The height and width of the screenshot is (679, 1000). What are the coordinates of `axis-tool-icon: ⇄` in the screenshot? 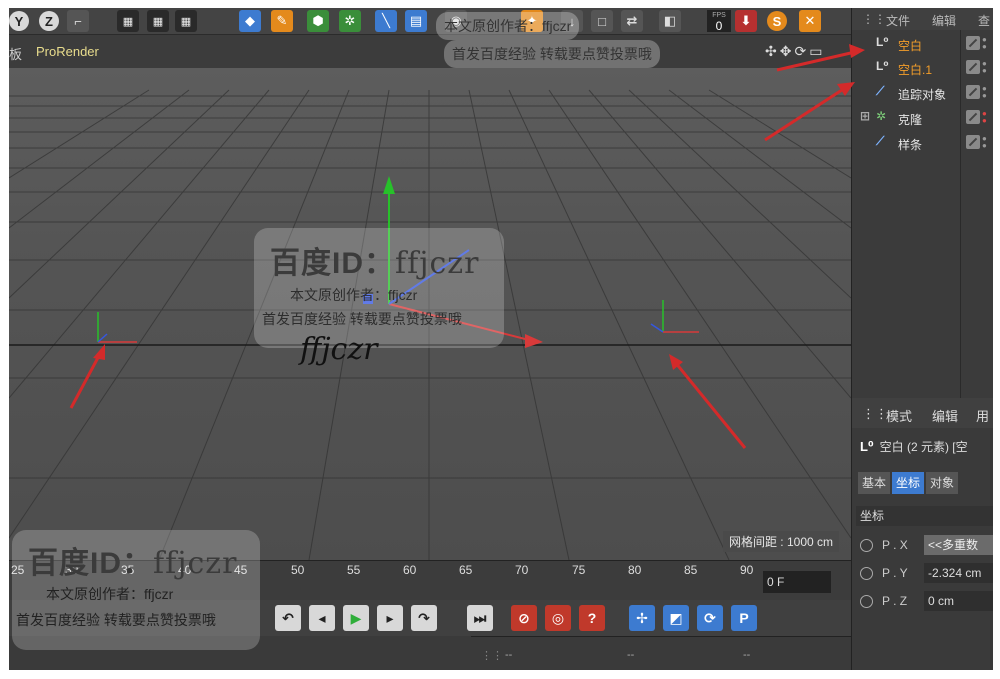 It's located at (632, 21).